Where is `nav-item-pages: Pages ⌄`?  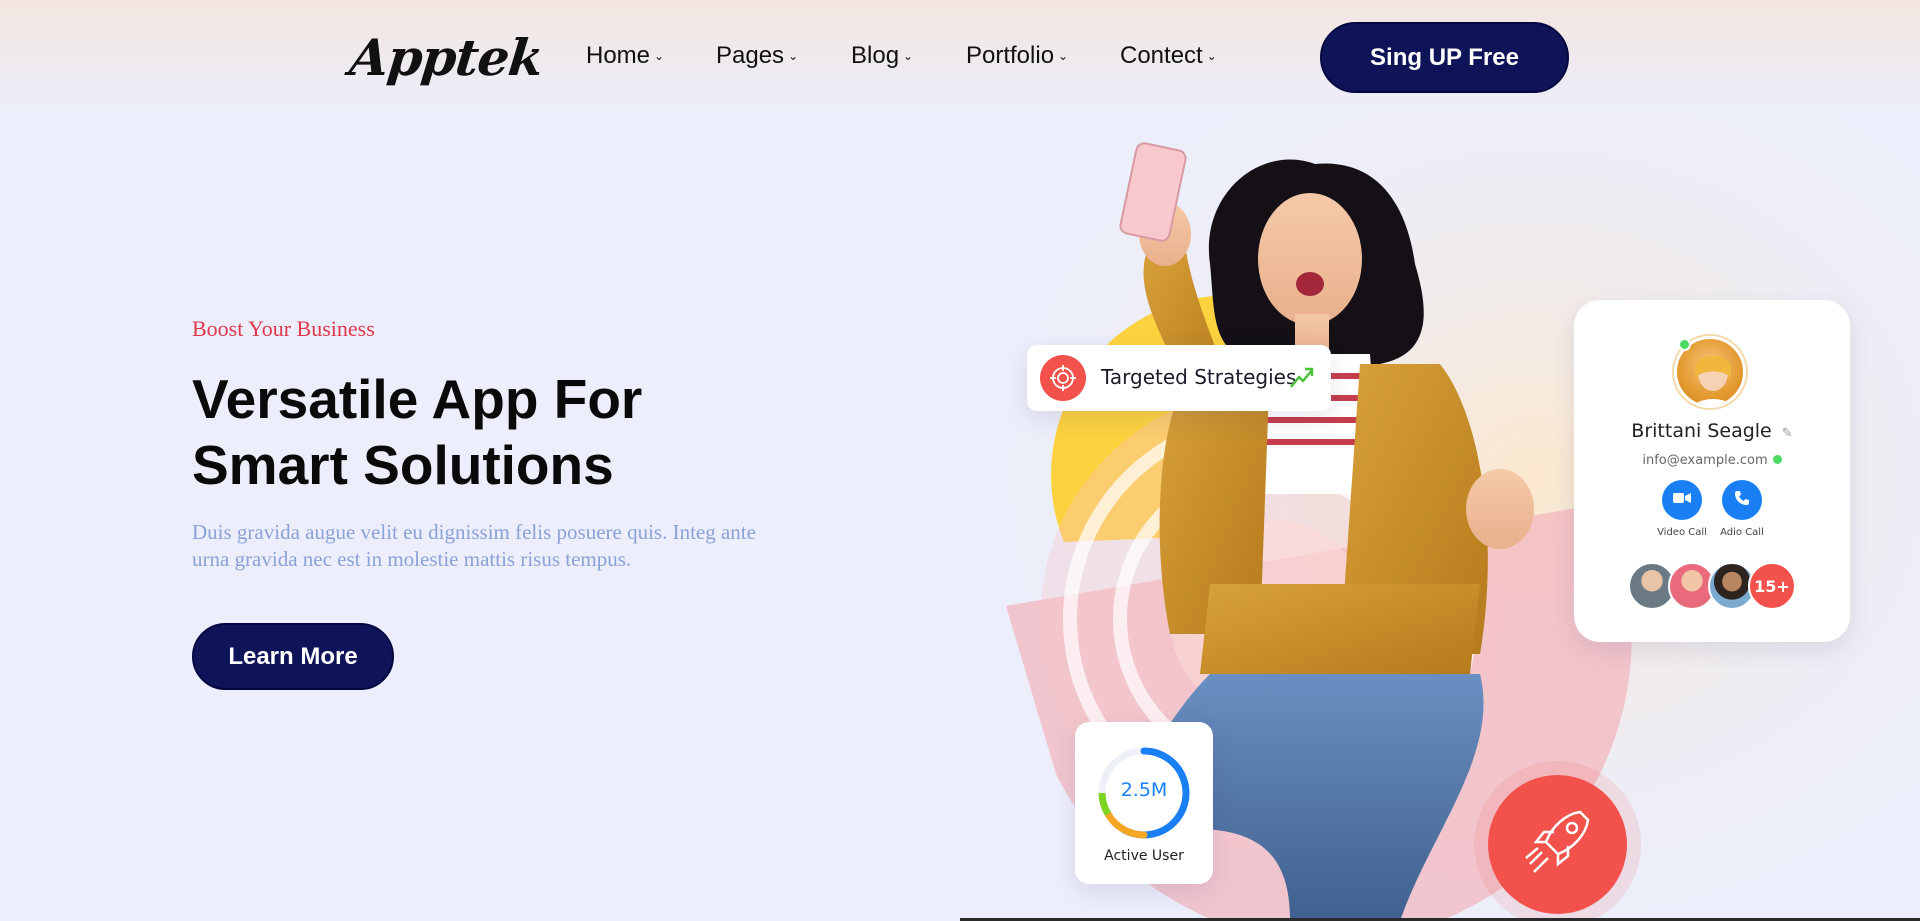 nav-item-pages: Pages ⌄ is located at coordinates (757, 56).